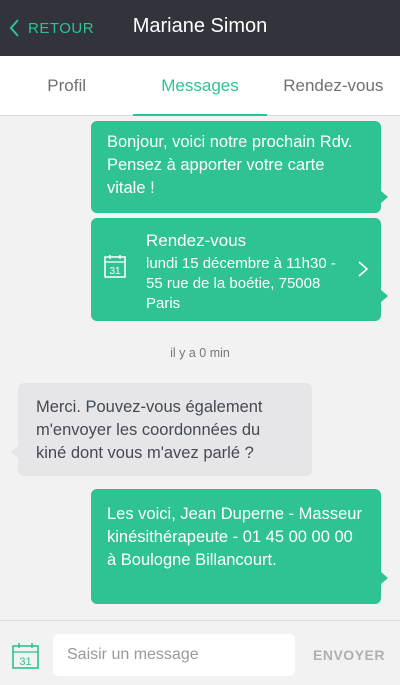 This screenshot has width=400, height=685. Describe the element at coordinates (66, 85) in the screenshot. I see `tab-profil: Profil` at that location.